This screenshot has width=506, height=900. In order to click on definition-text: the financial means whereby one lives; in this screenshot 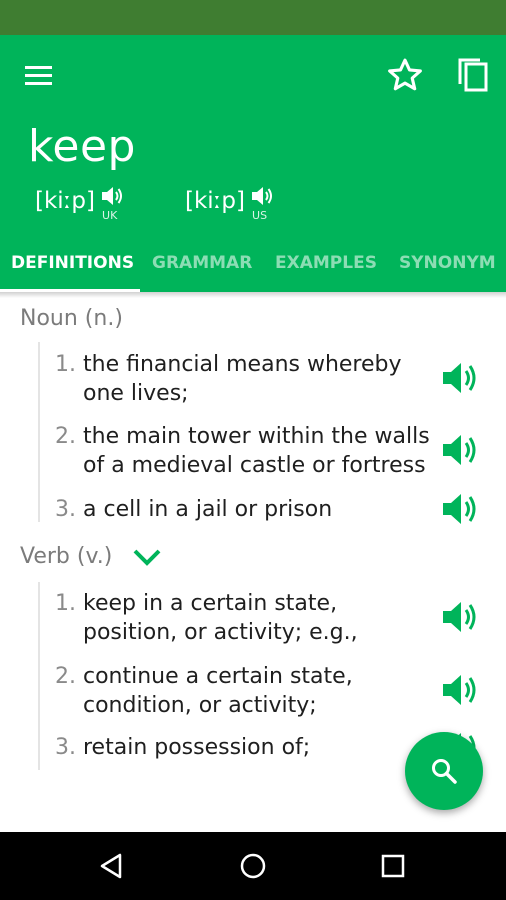, I will do `click(242, 379)`.